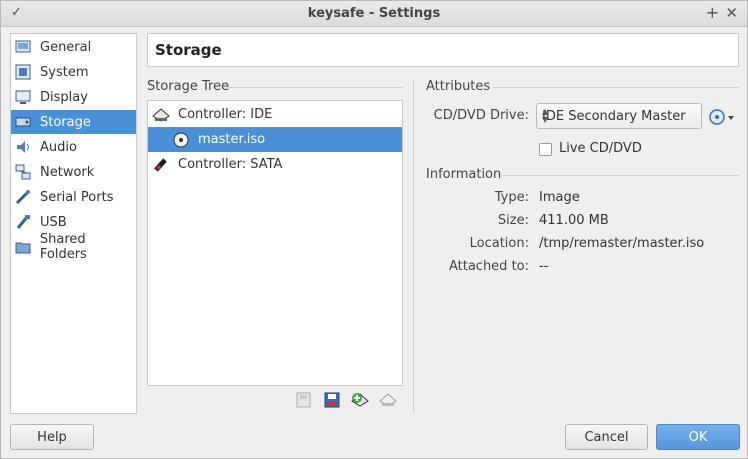 The width and height of the screenshot is (748, 459). What do you see at coordinates (622, 243) in the screenshot?
I see `info-location-value: /tmp/remaster/master.iso` at bounding box center [622, 243].